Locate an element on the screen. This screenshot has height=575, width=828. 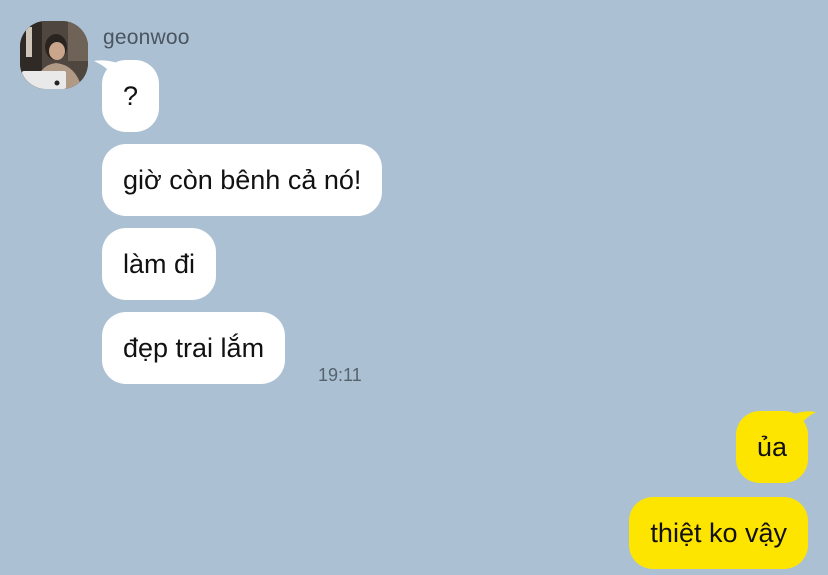
incoming-message-bubble: ? is located at coordinates (131, 96).